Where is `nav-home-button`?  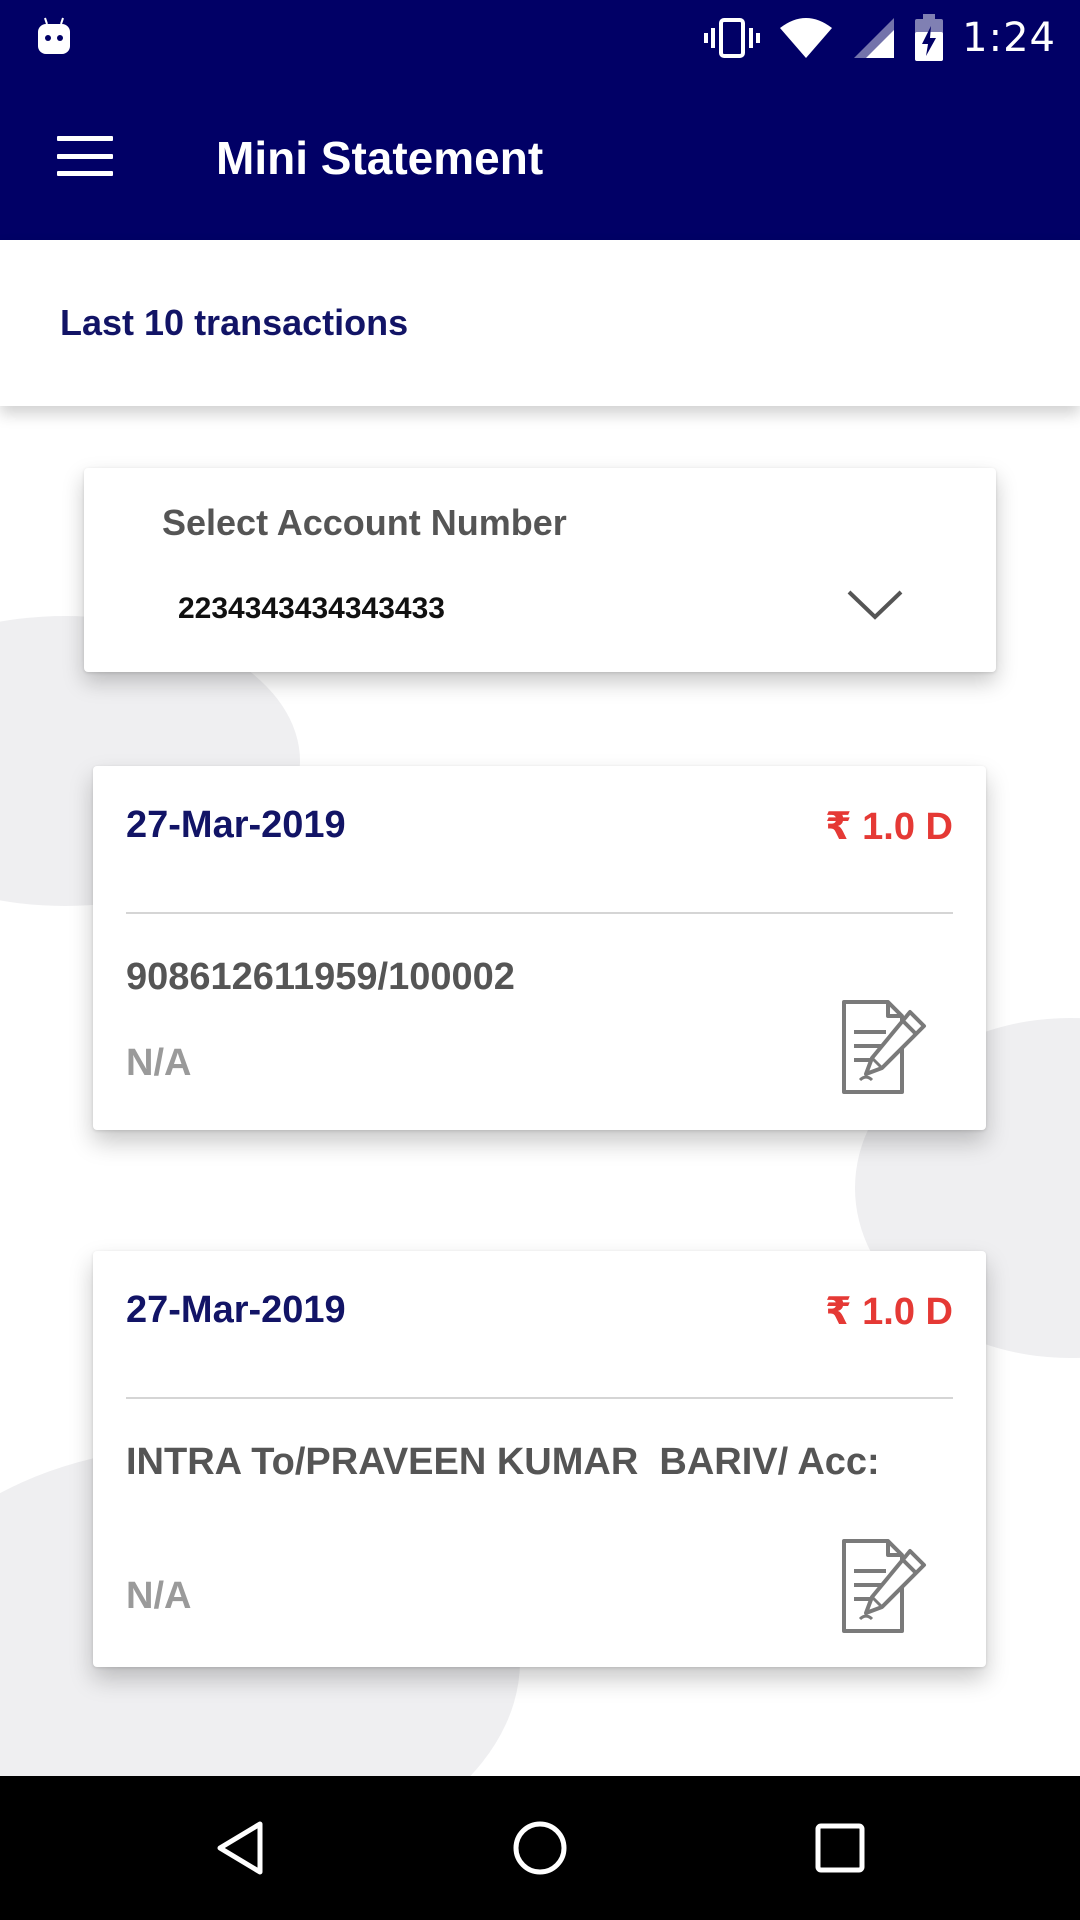 nav-home-button is located at coordinates (540, 1848).